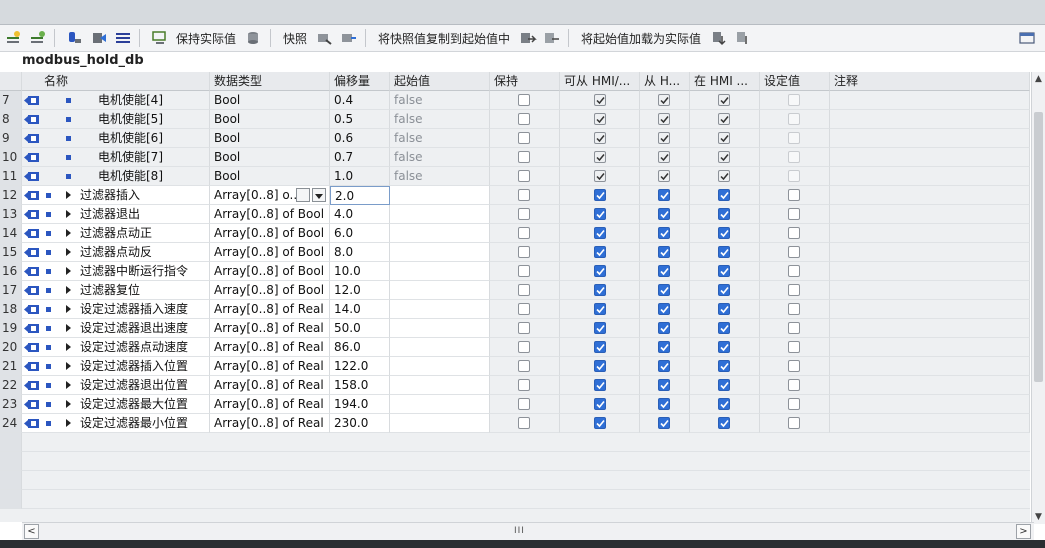 This screenshot has height=548, width=1045. Describe the element at coordinates (325, 38) in the screenshot. I see `snapshot-icon` at that location.